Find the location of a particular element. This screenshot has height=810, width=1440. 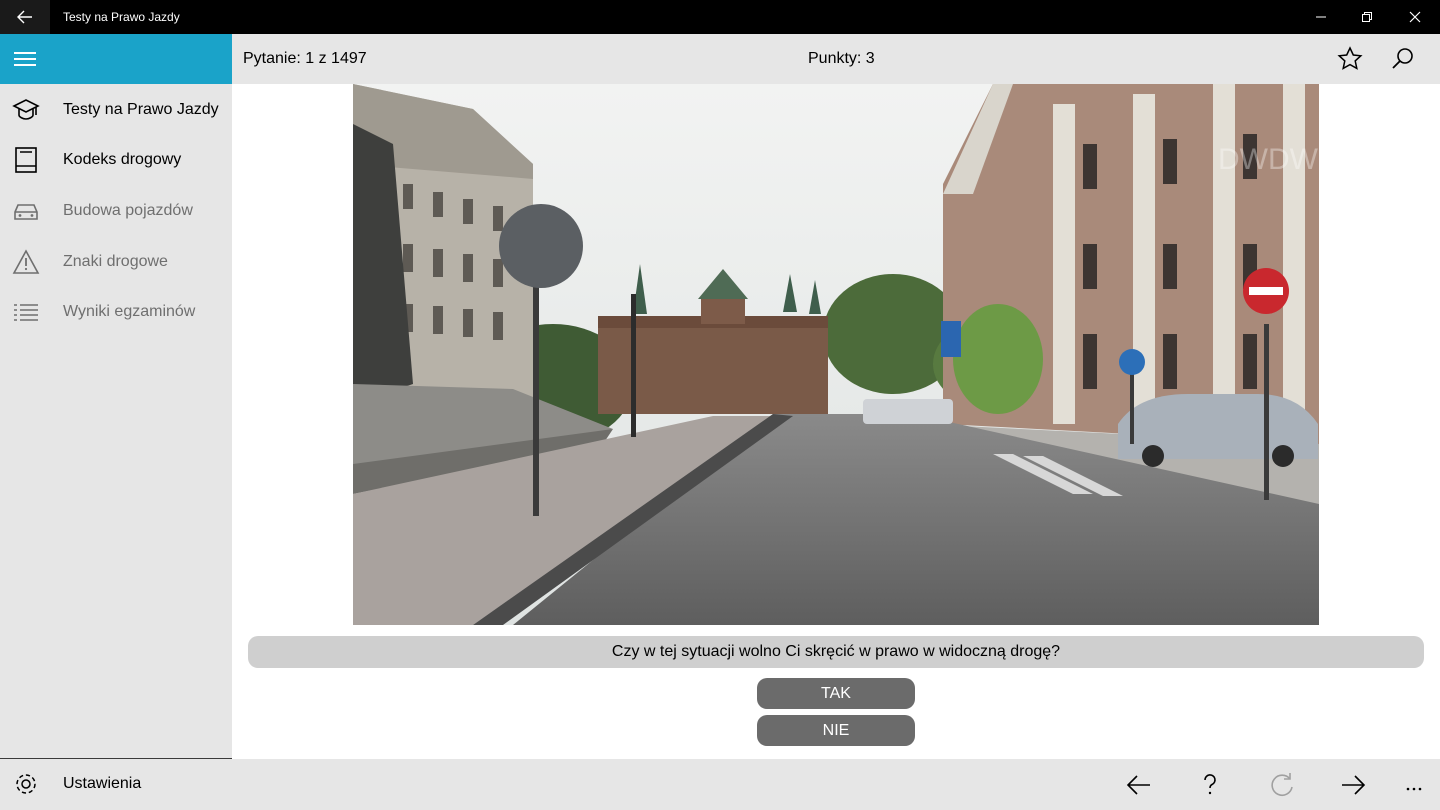

graduation-cap-icon is located at coordinates (26, 109).